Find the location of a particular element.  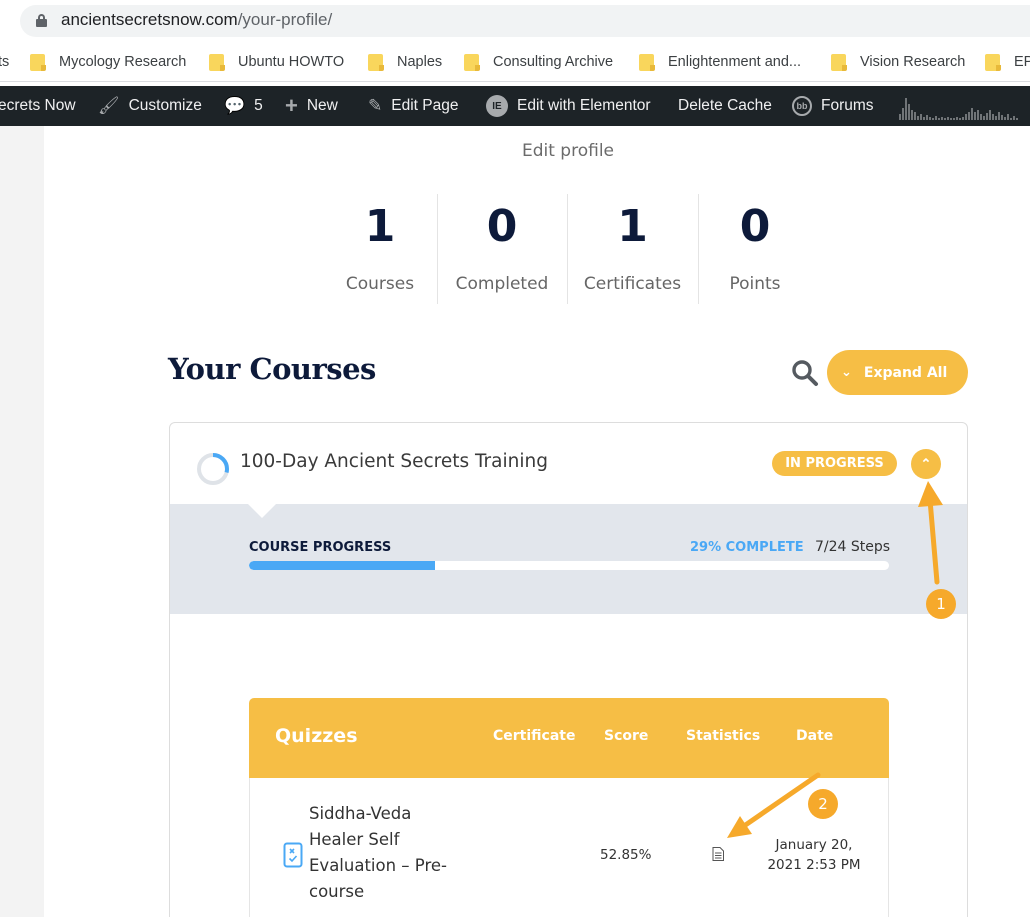

bookmark-label: Mycology Research is located at coordinates (123, 62).